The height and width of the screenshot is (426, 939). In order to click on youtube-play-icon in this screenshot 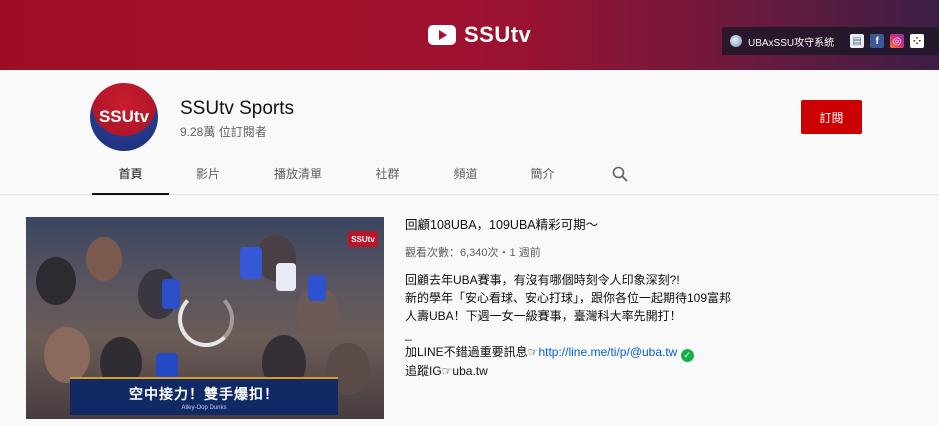, I will do `click(442, 35)`.